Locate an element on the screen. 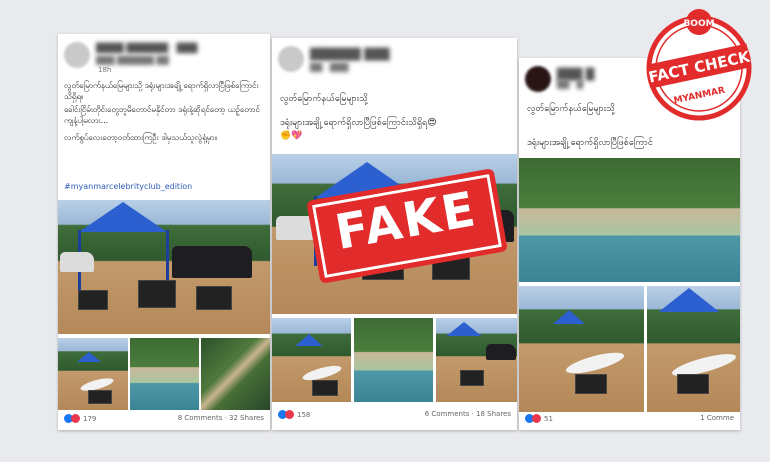  post-title-text: လွတ်မြောက်နယ်မြေများသို့ is located at coordinates (324, 99).